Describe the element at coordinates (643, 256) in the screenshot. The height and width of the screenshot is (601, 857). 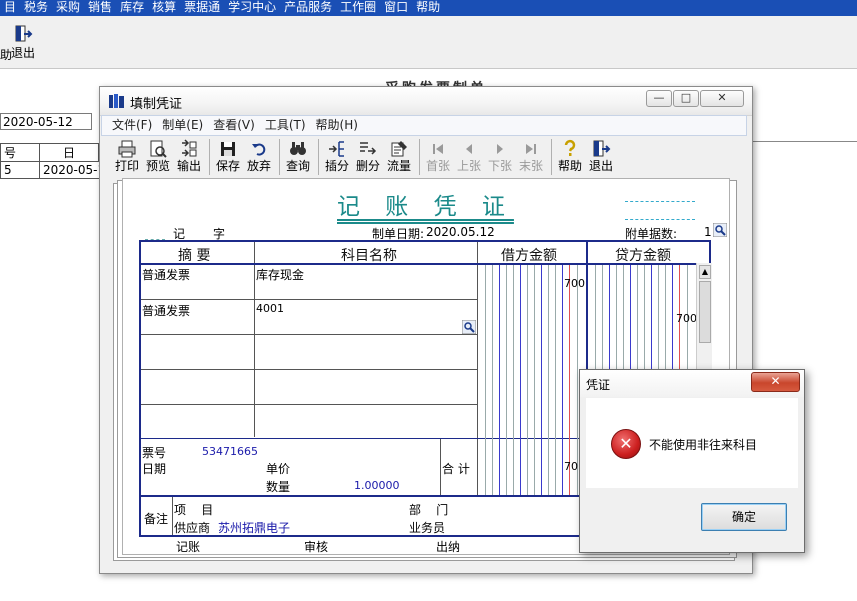
I see `header-credit: 贷方金额` at that location.